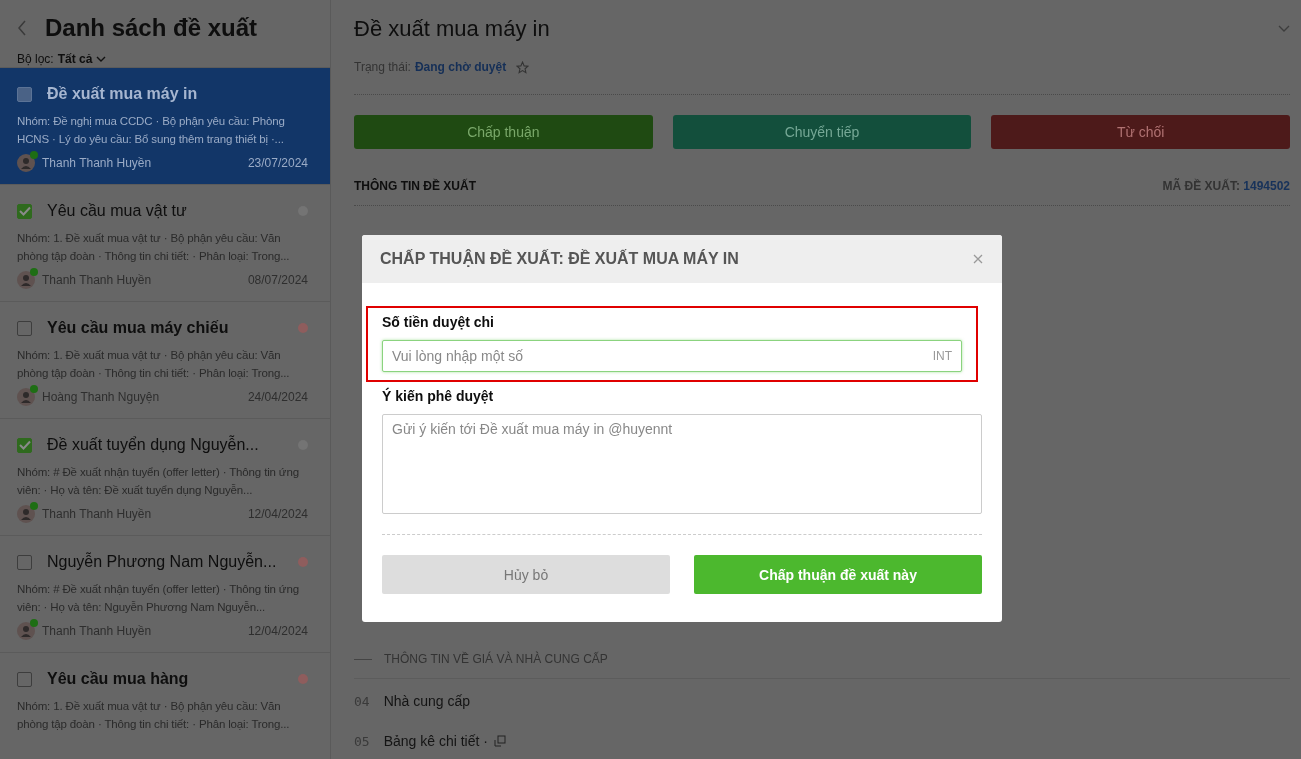  What do you see at coordinates (277, 163) in the screenshot?
I see `proposal-date: 23/07/2024` at bounding box center [277, 163].